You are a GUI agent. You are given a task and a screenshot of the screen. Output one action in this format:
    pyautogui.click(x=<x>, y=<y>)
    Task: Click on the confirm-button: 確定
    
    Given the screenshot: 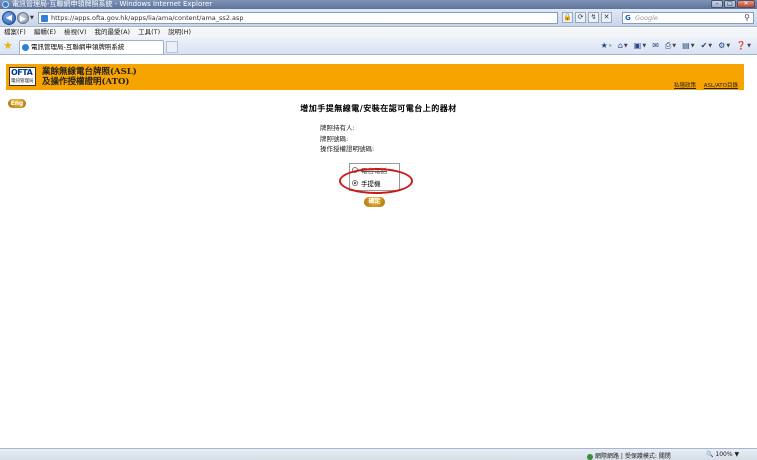 What is the action you would take?
    pyautogui.click(x=374, y=202)
    